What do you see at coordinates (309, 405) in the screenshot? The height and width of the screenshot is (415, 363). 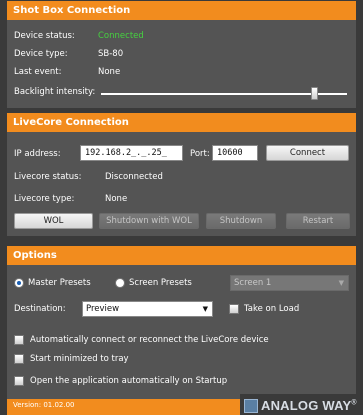 I see `brand-name: ANALOG WAY®` at bounding box center [309, 405].